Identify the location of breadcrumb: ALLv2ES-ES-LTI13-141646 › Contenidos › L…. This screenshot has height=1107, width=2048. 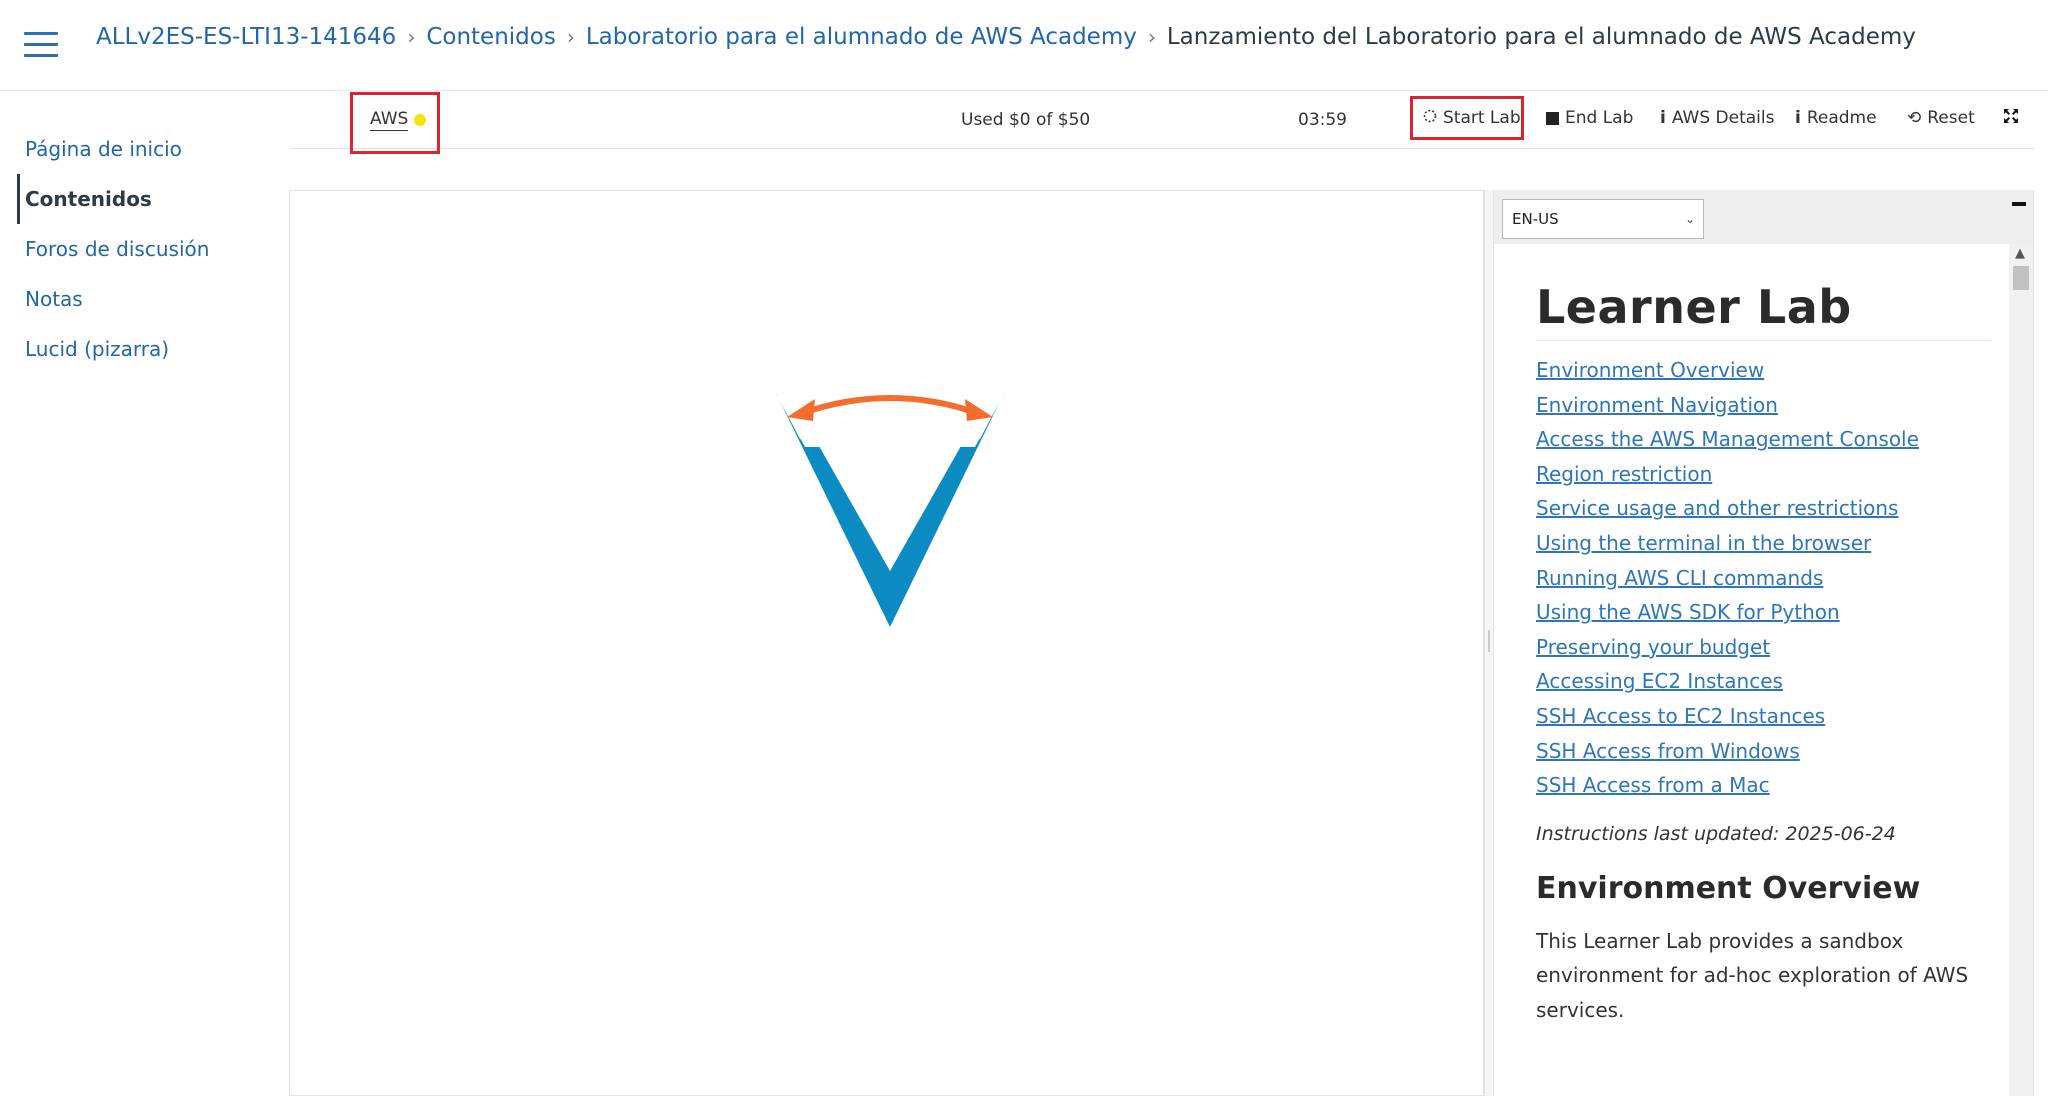
(1006, 37).